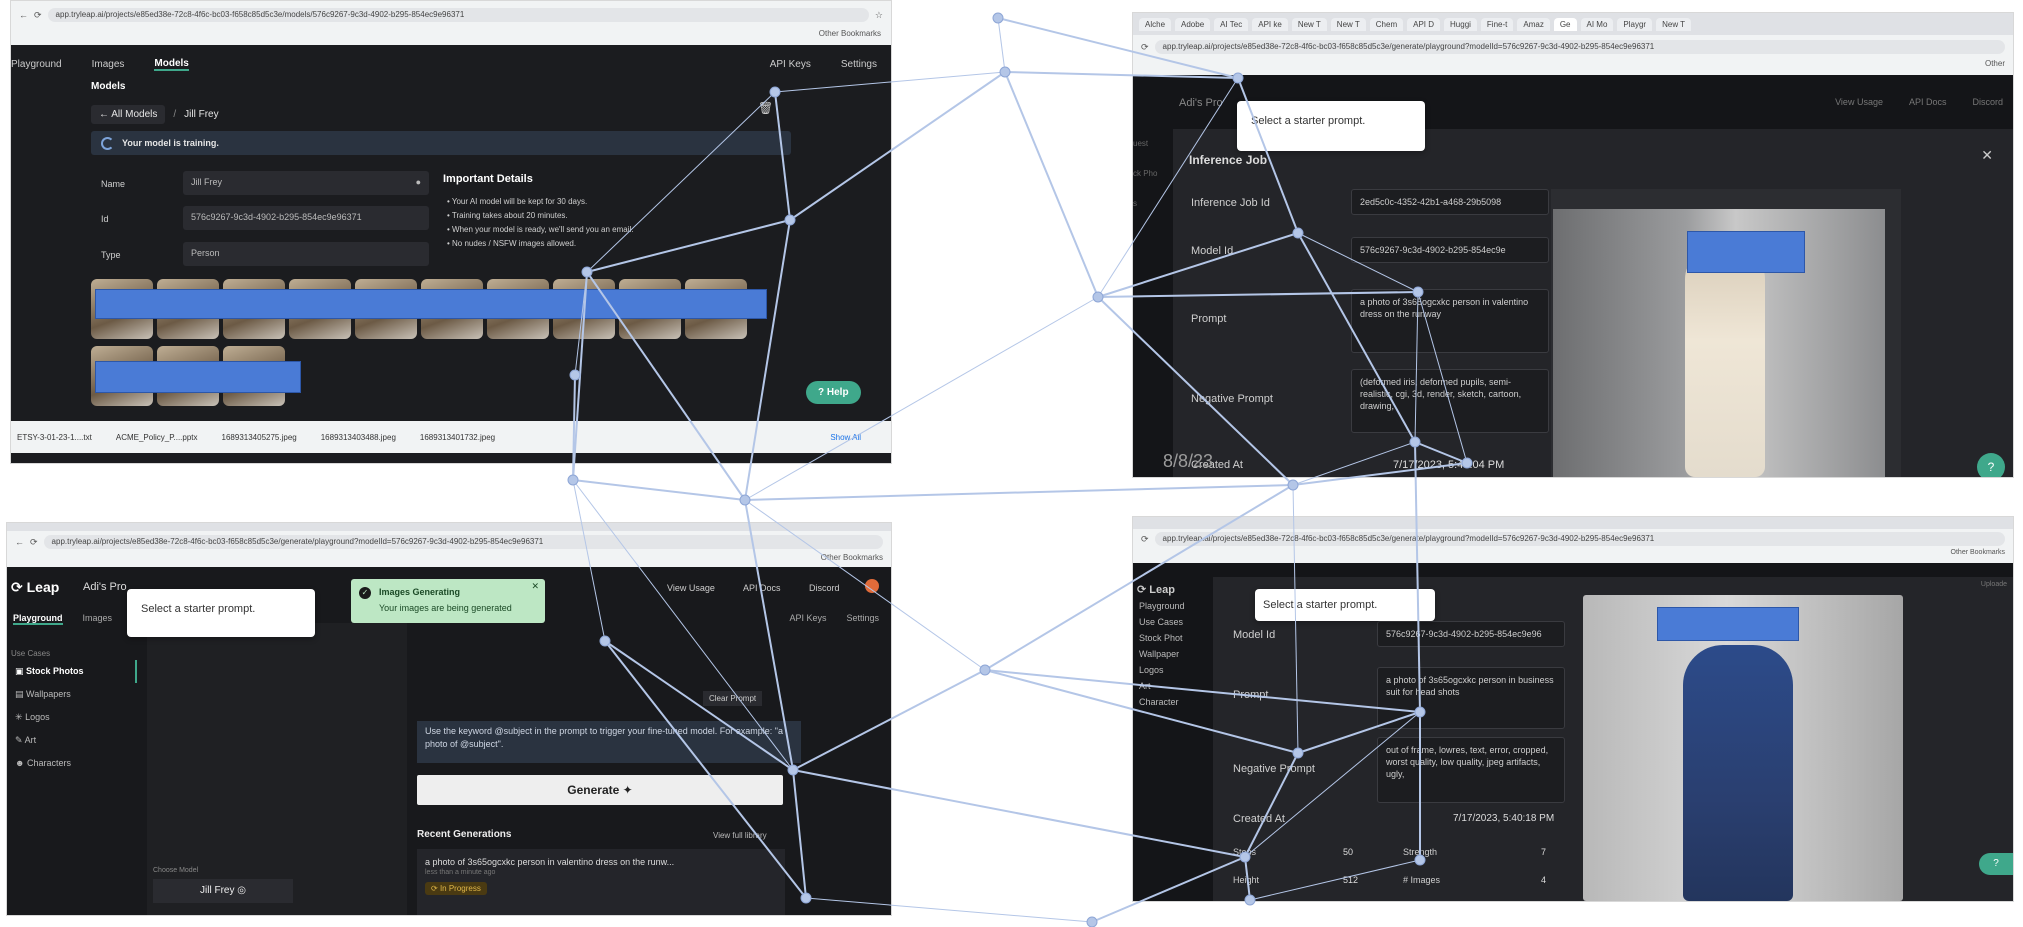 The width and height of the screenshot is (2023, 927). Describe the element at coordinates (259, 437) in the screenshot. I see `download-item: 1689313405275.jpeg` at that location.